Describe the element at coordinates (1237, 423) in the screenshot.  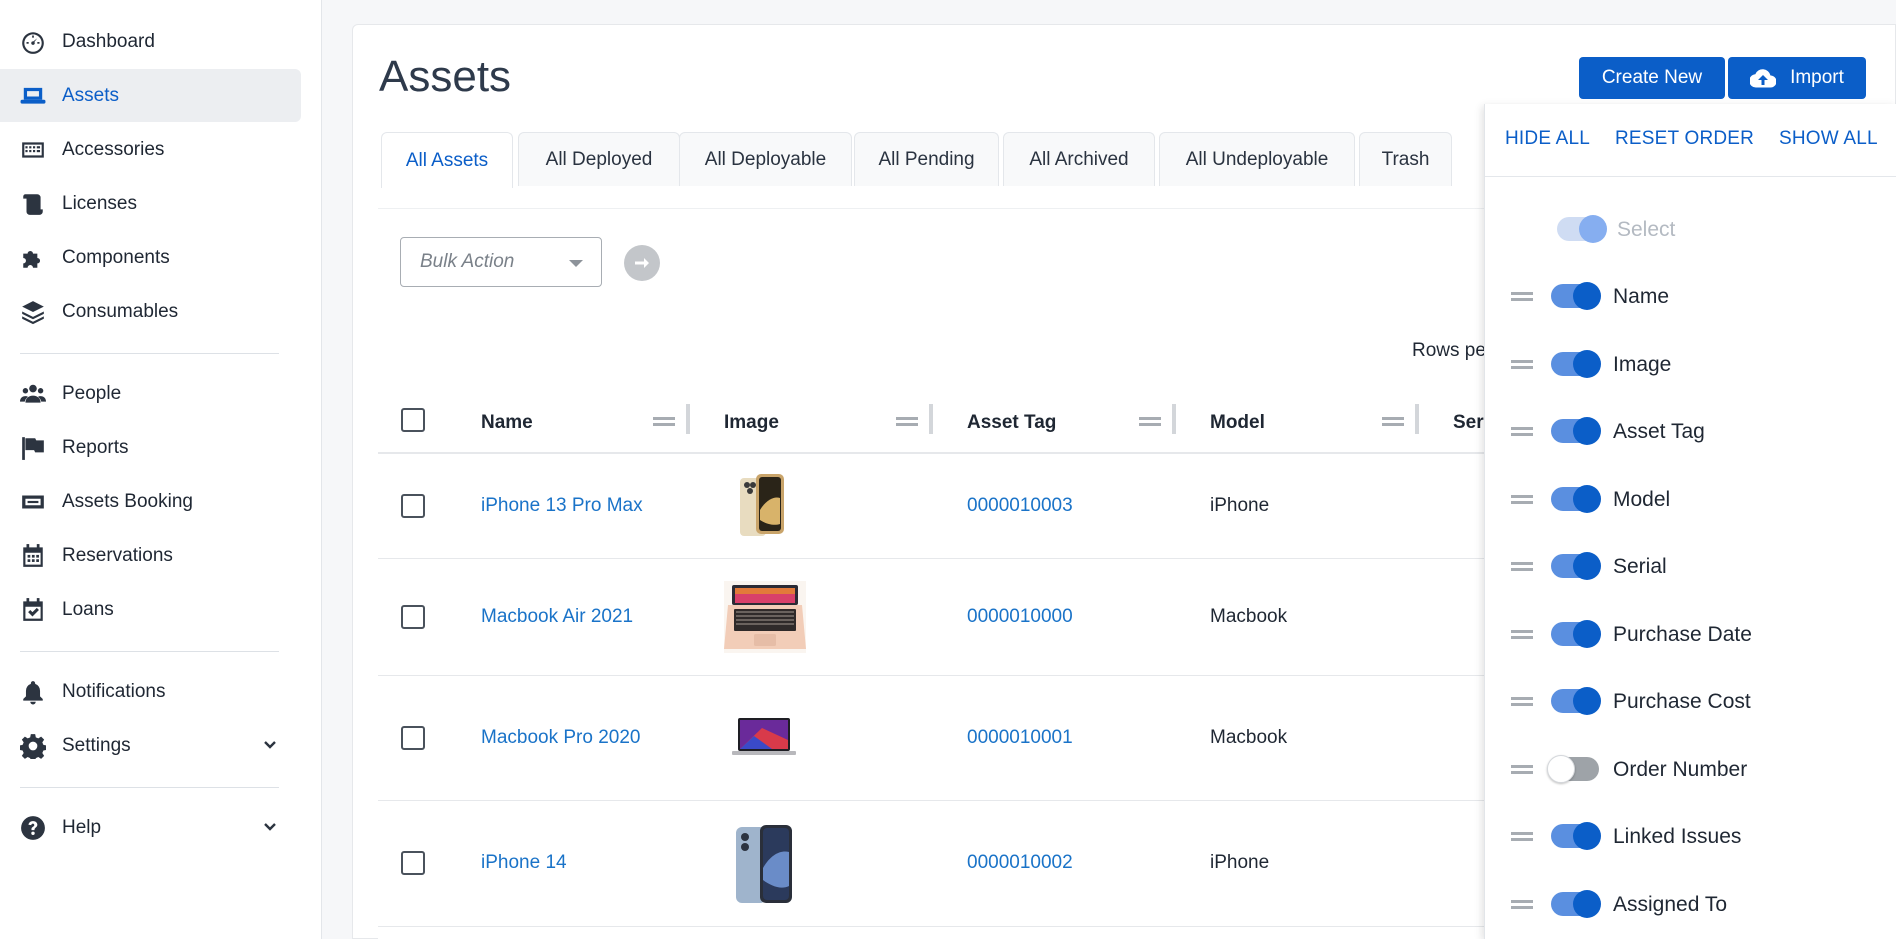
I see `column-header-model: Model` at that location.